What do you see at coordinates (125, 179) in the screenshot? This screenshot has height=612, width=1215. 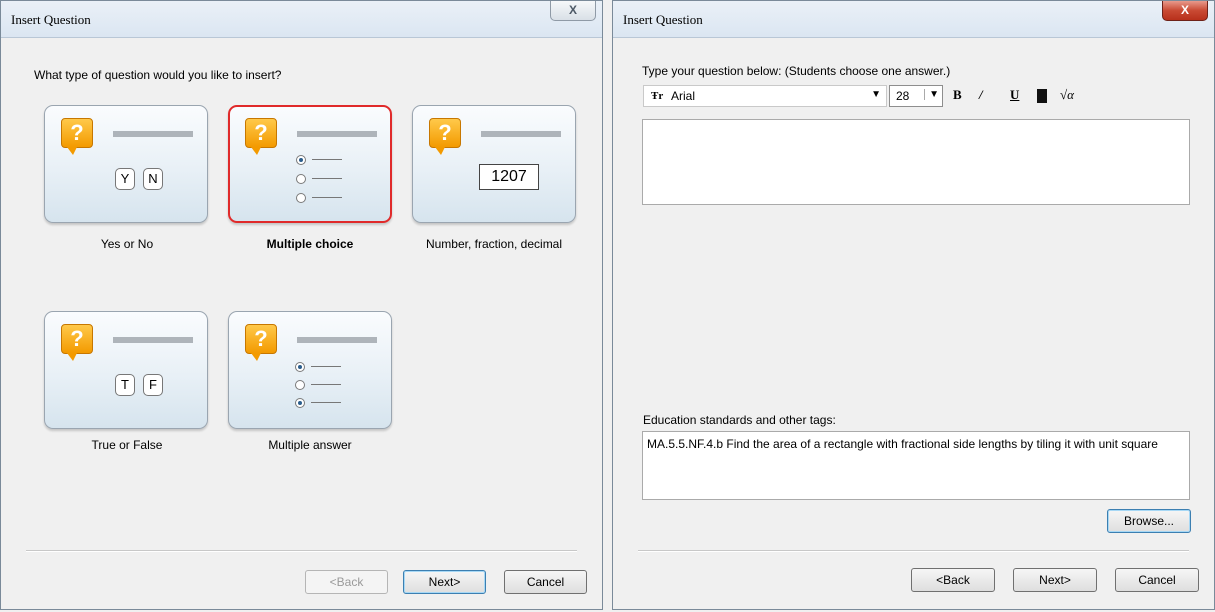 I see `yes-key: Y` at bounding box center [125, 179].